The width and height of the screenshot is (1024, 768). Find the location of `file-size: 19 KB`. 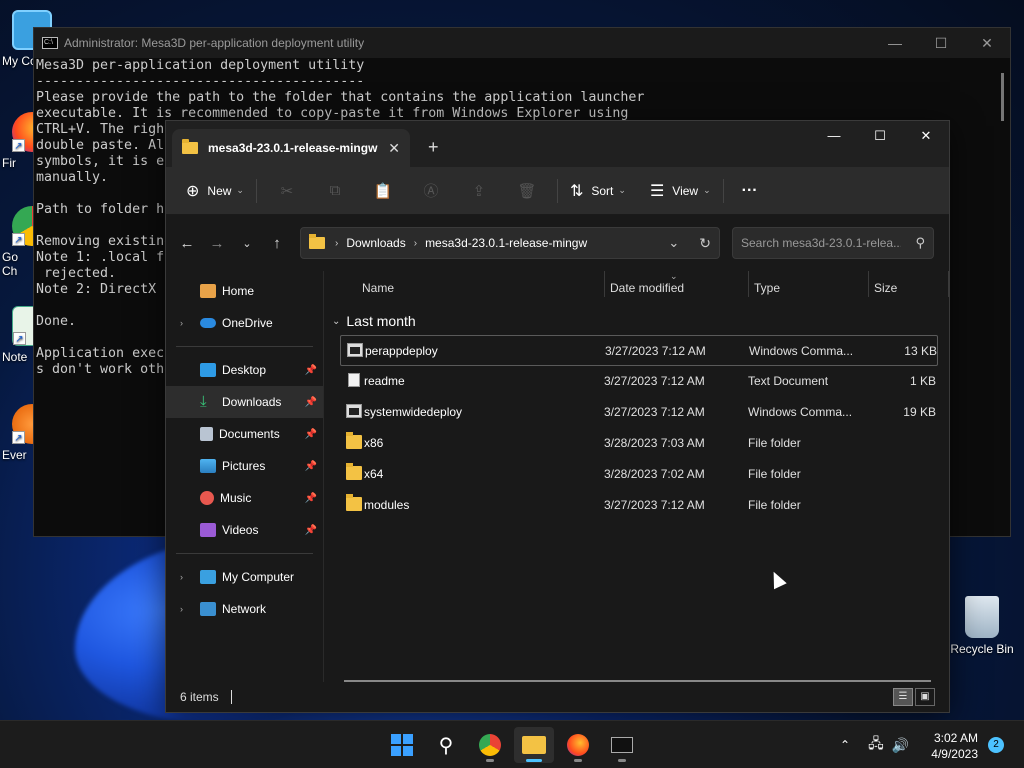

file-size: 19 KB is located at coordinates (919, 412).